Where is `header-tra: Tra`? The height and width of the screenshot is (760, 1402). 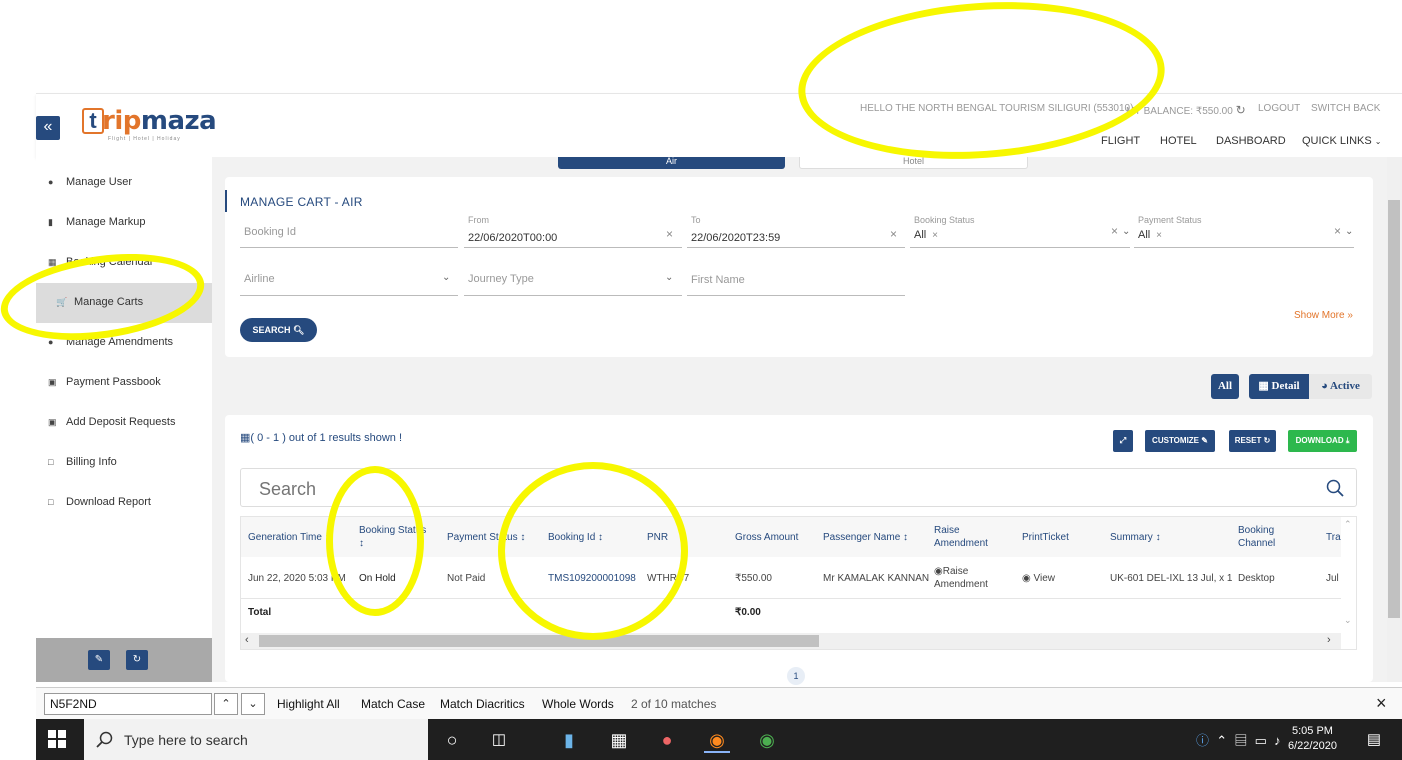
header-tra: Tra is located at coordinates (1333, 537).